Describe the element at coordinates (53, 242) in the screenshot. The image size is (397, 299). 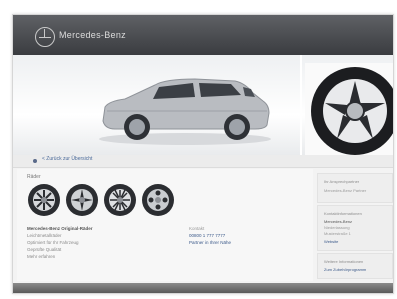
I see `details-line: Optimiert für Ihr Fahrzeug` at that location.